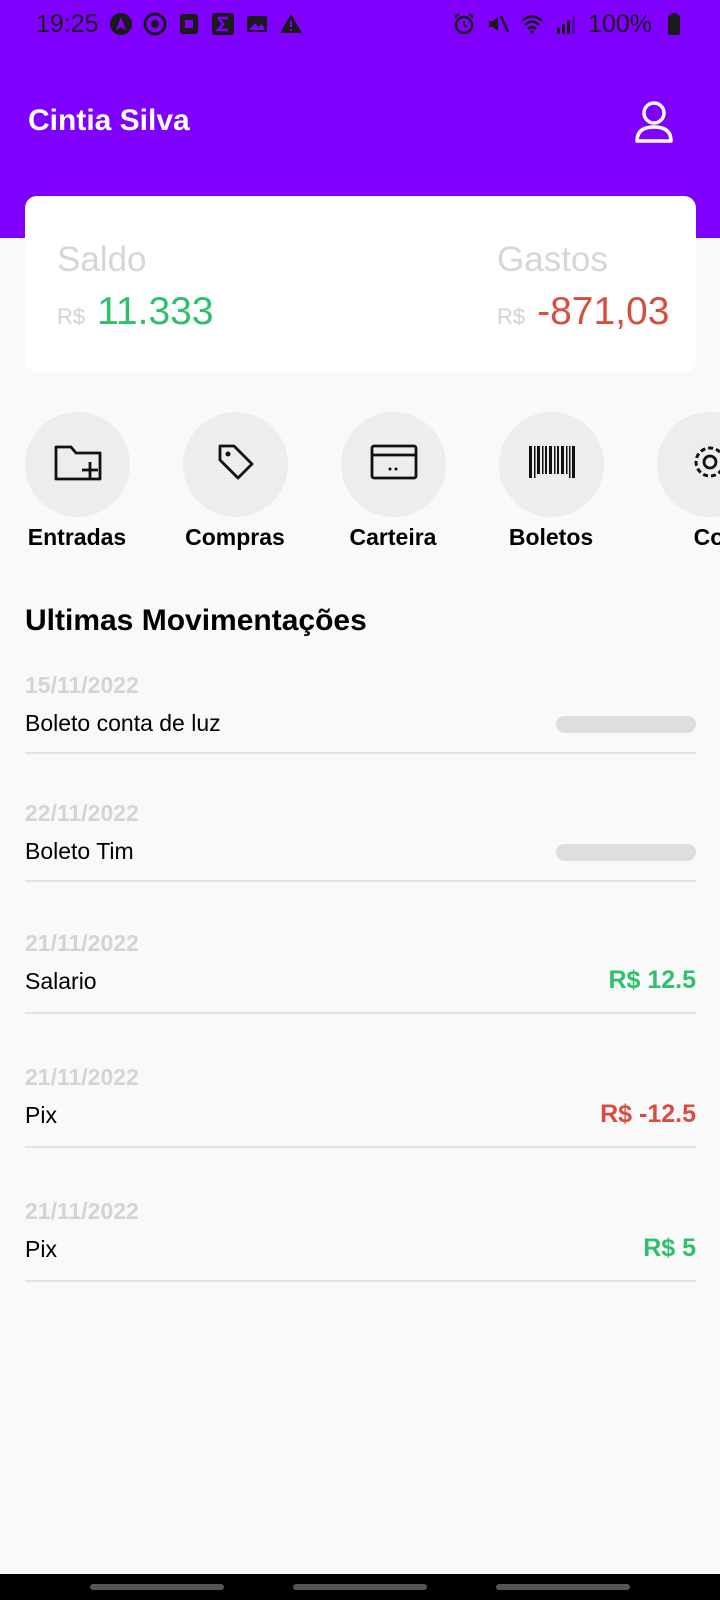  I want to click on gastos-value: -871,03, so click(603, 311).